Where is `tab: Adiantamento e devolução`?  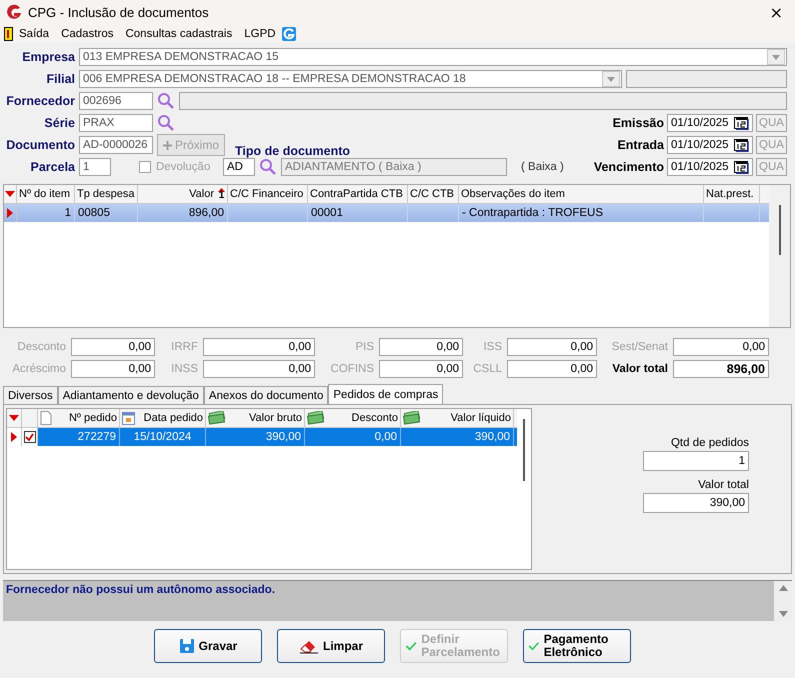
tab: Adiantamento e devolução is located at coordinates (131, 395).